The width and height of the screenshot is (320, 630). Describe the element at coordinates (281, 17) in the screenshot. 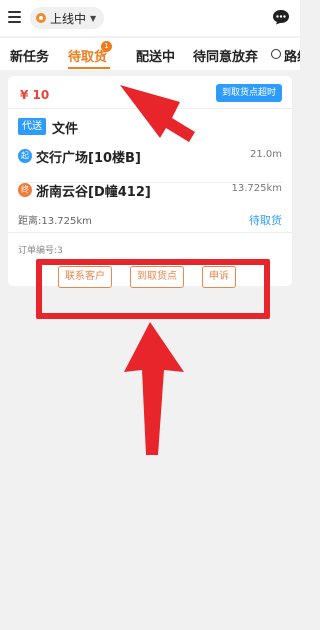

I see `chat-icon` at that location.